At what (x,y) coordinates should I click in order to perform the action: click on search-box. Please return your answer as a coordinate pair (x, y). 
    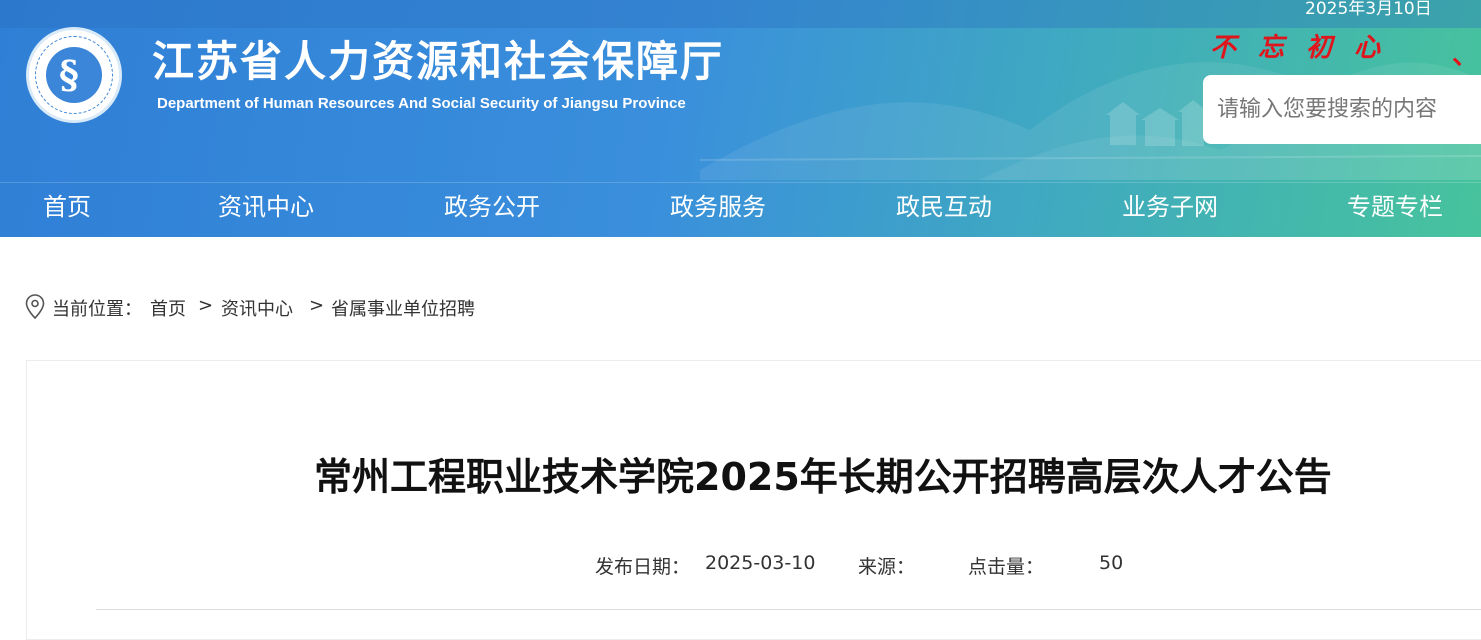
    Looking at the image, I should click on (1342, 109).